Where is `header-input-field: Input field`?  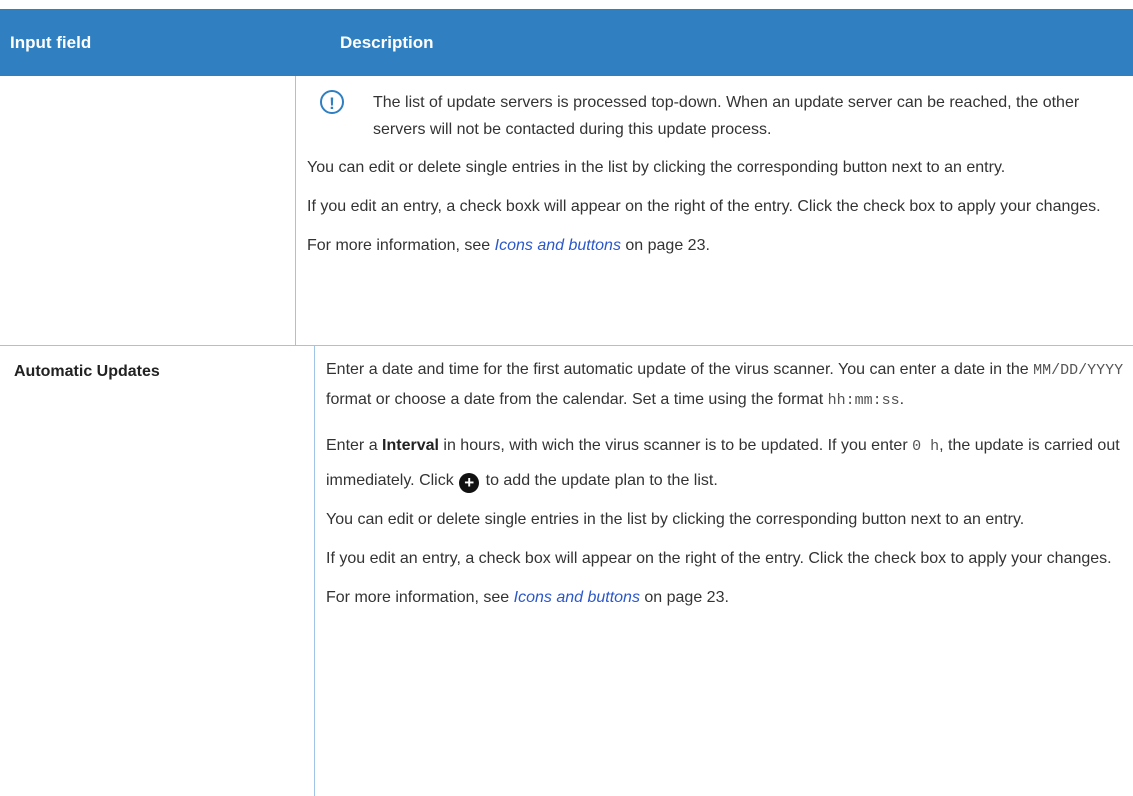
header-input-field: Input field is located at coordinates (51, 42).